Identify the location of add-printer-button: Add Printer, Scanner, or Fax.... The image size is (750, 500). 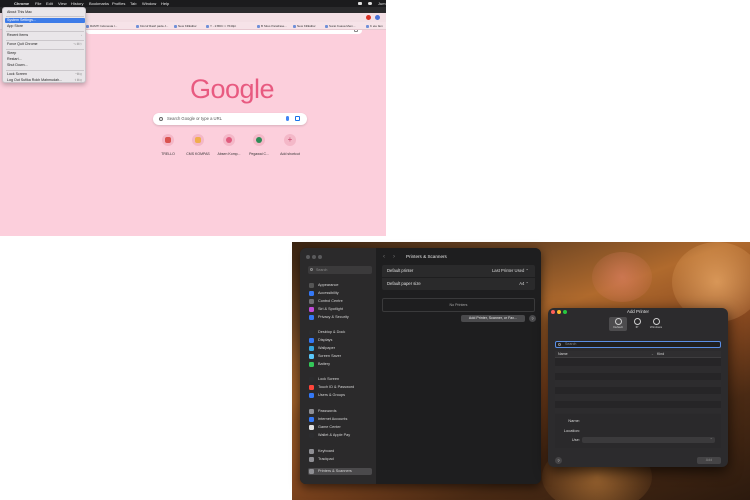
(493, 318).